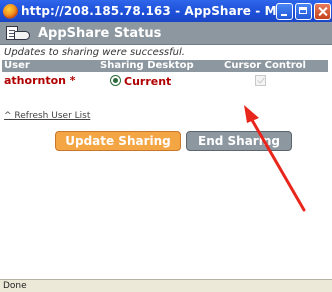  I want to click on update-sharing-button: Update Sharing, so click(118, 141).